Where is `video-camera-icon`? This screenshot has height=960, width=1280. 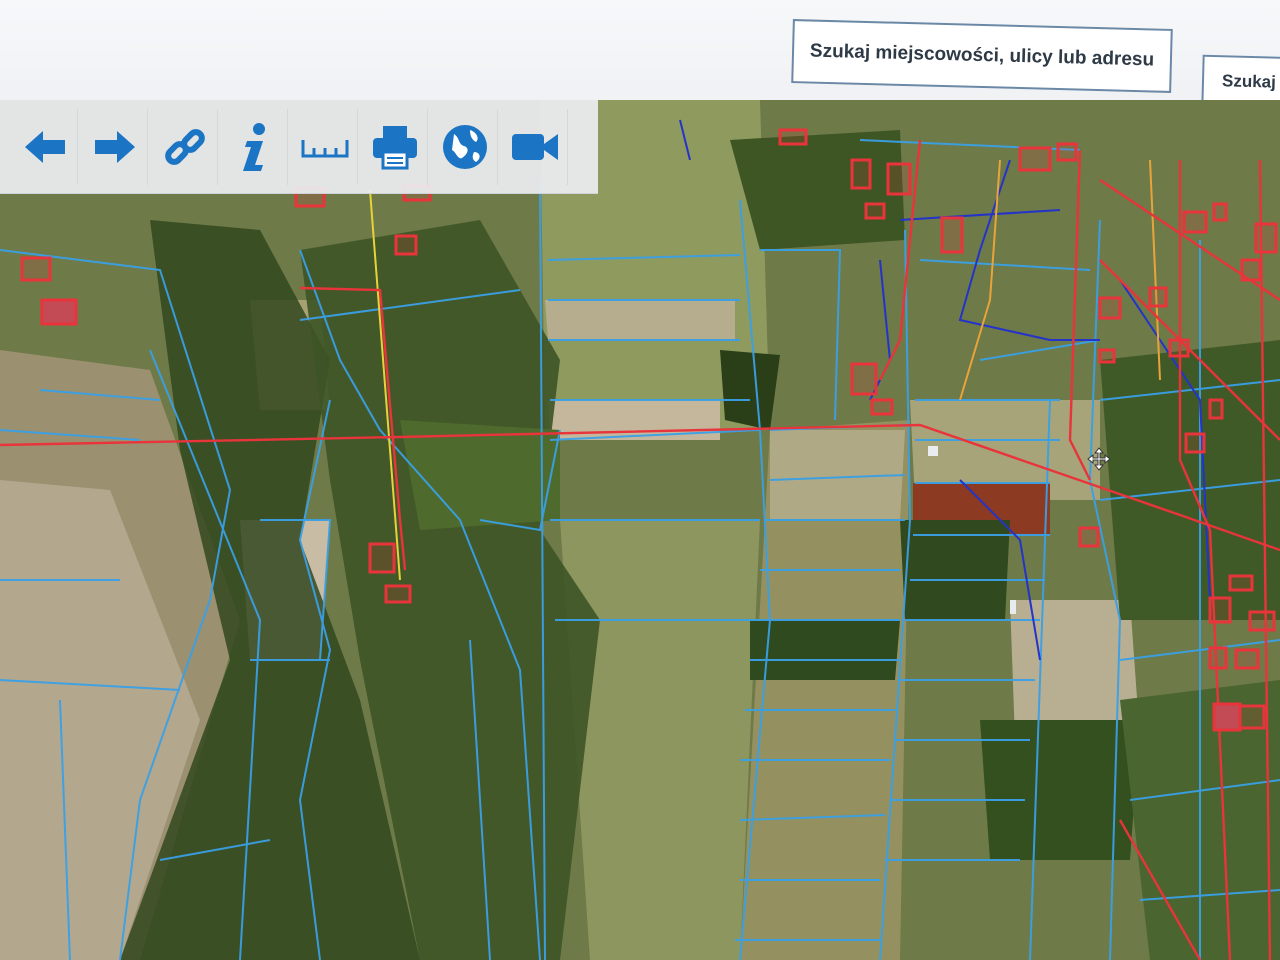
video-camera-icon is located at coordinates (534, 146).